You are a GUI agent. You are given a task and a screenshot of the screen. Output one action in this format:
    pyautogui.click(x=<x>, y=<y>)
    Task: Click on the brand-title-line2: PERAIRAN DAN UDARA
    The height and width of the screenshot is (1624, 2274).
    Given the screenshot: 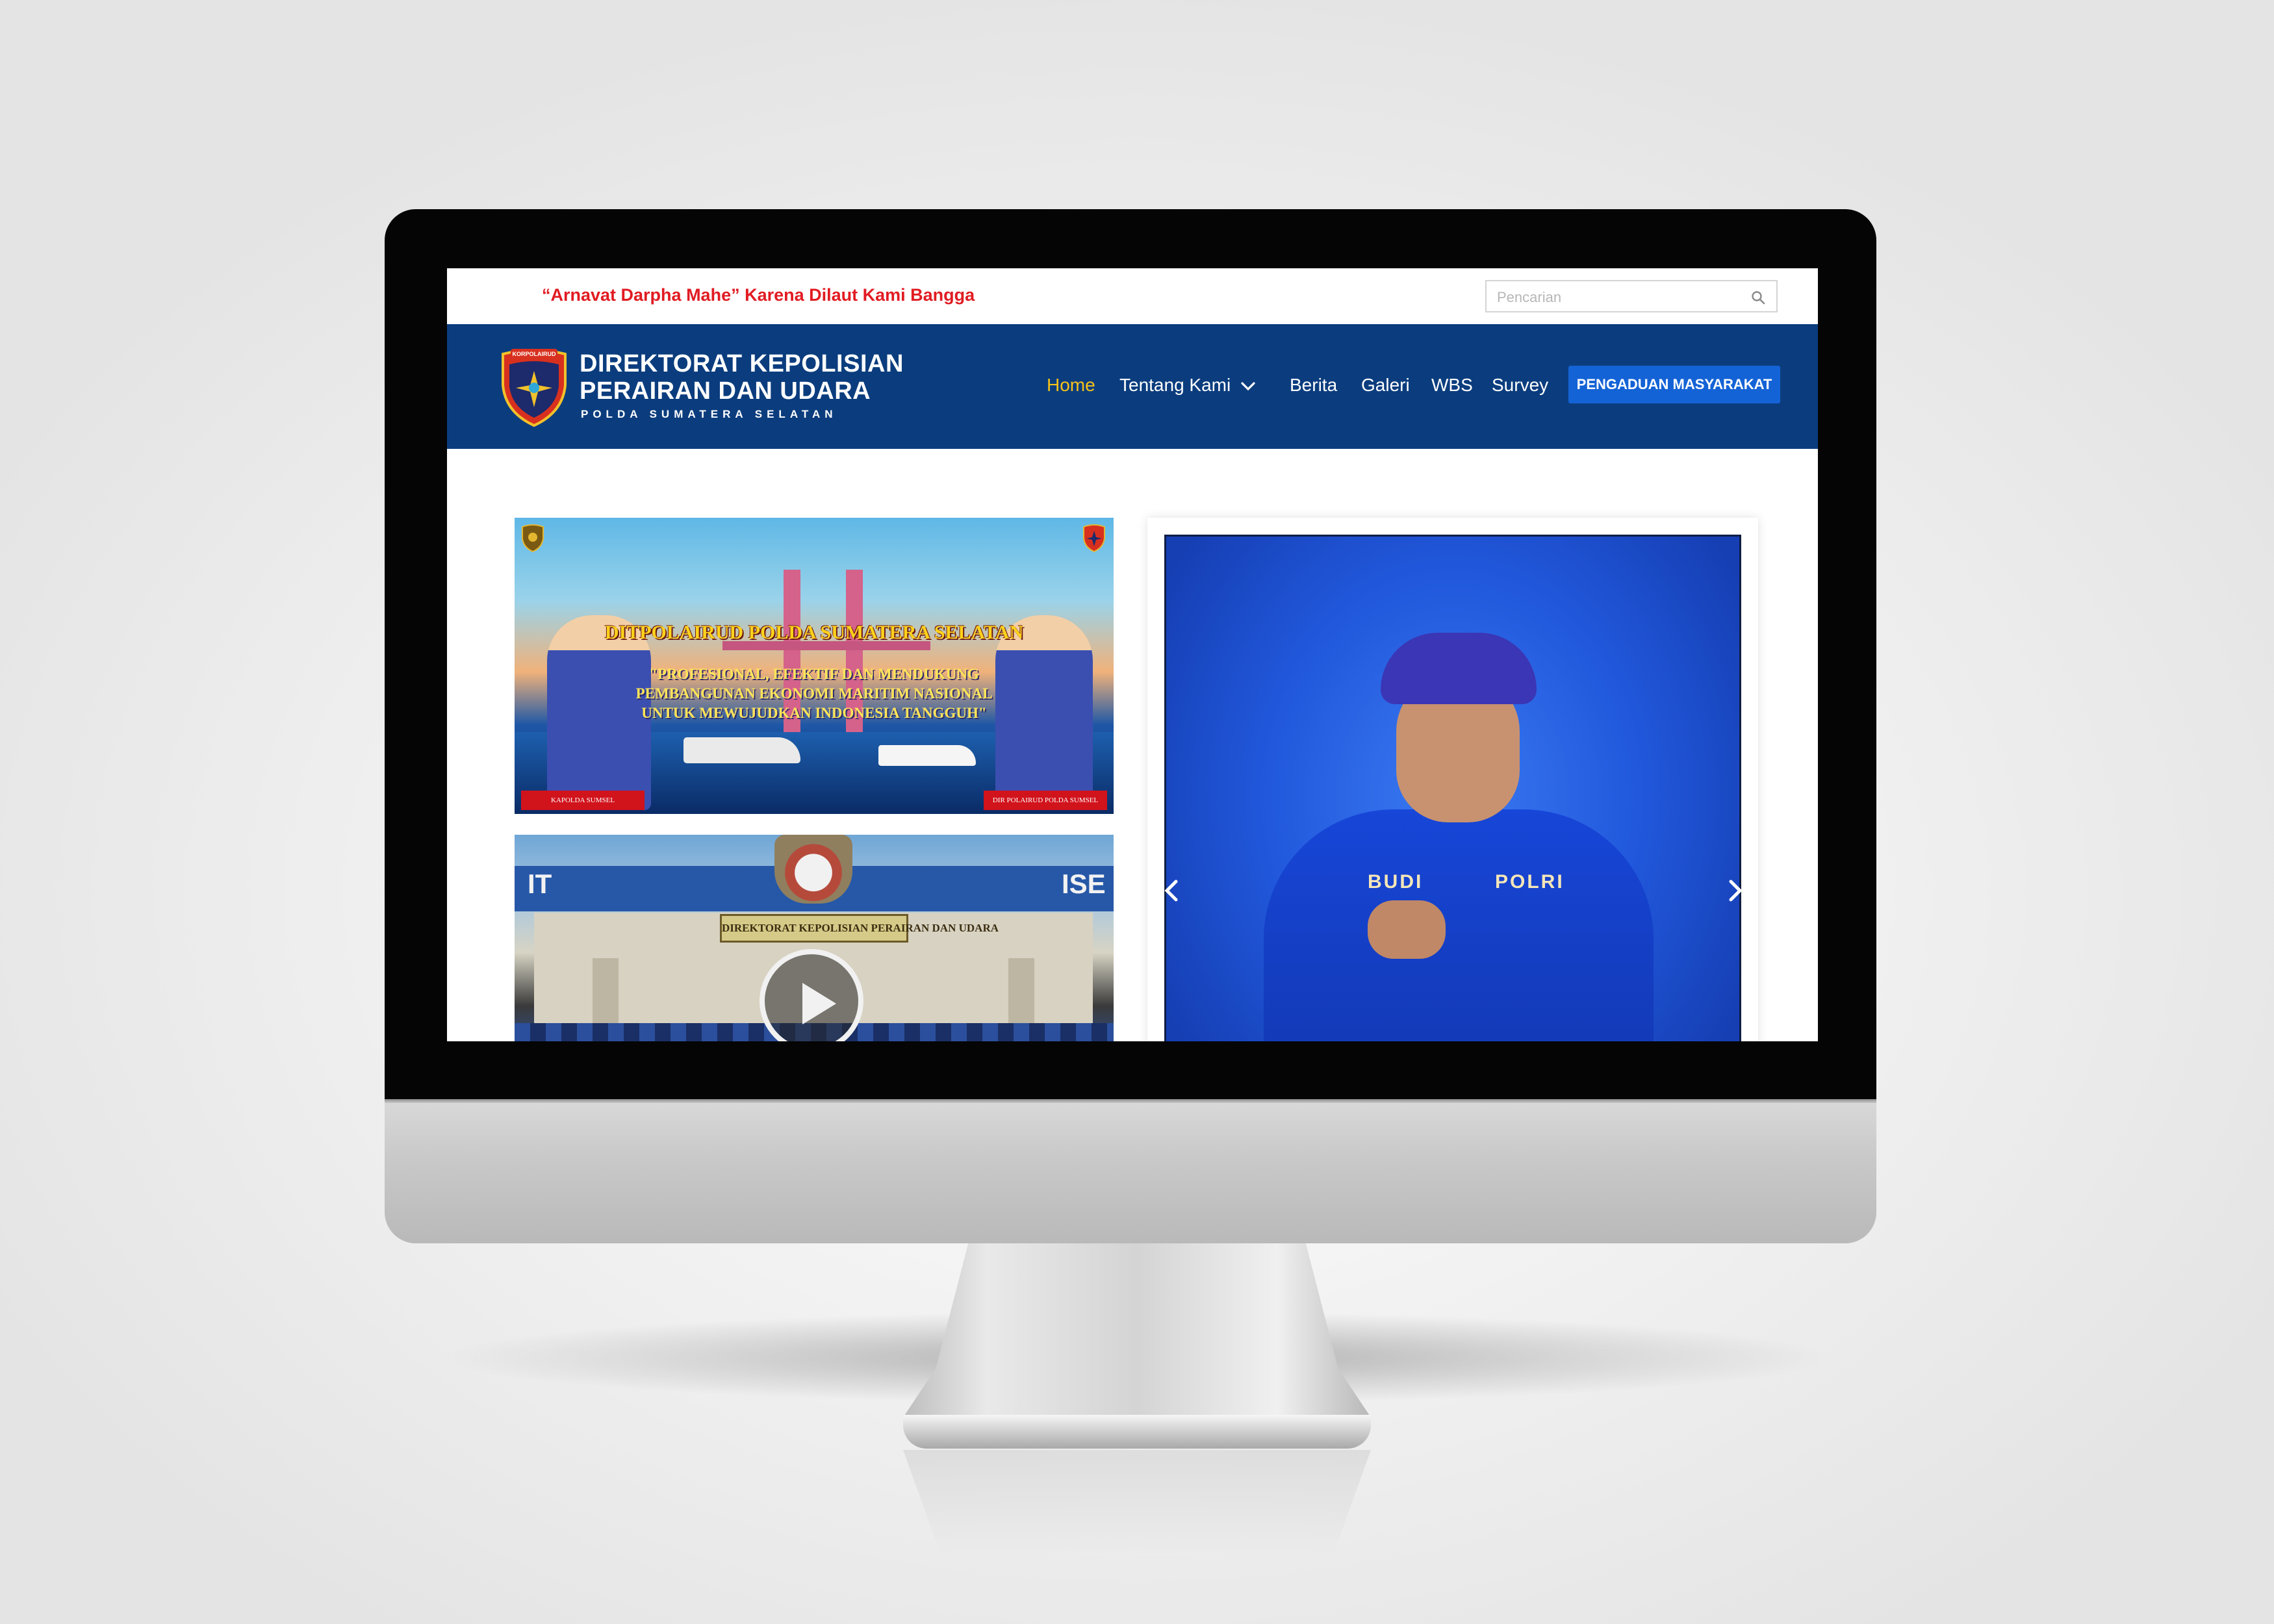 What is the action you would take?
    pyautogui.click(x=725, y=391)
    